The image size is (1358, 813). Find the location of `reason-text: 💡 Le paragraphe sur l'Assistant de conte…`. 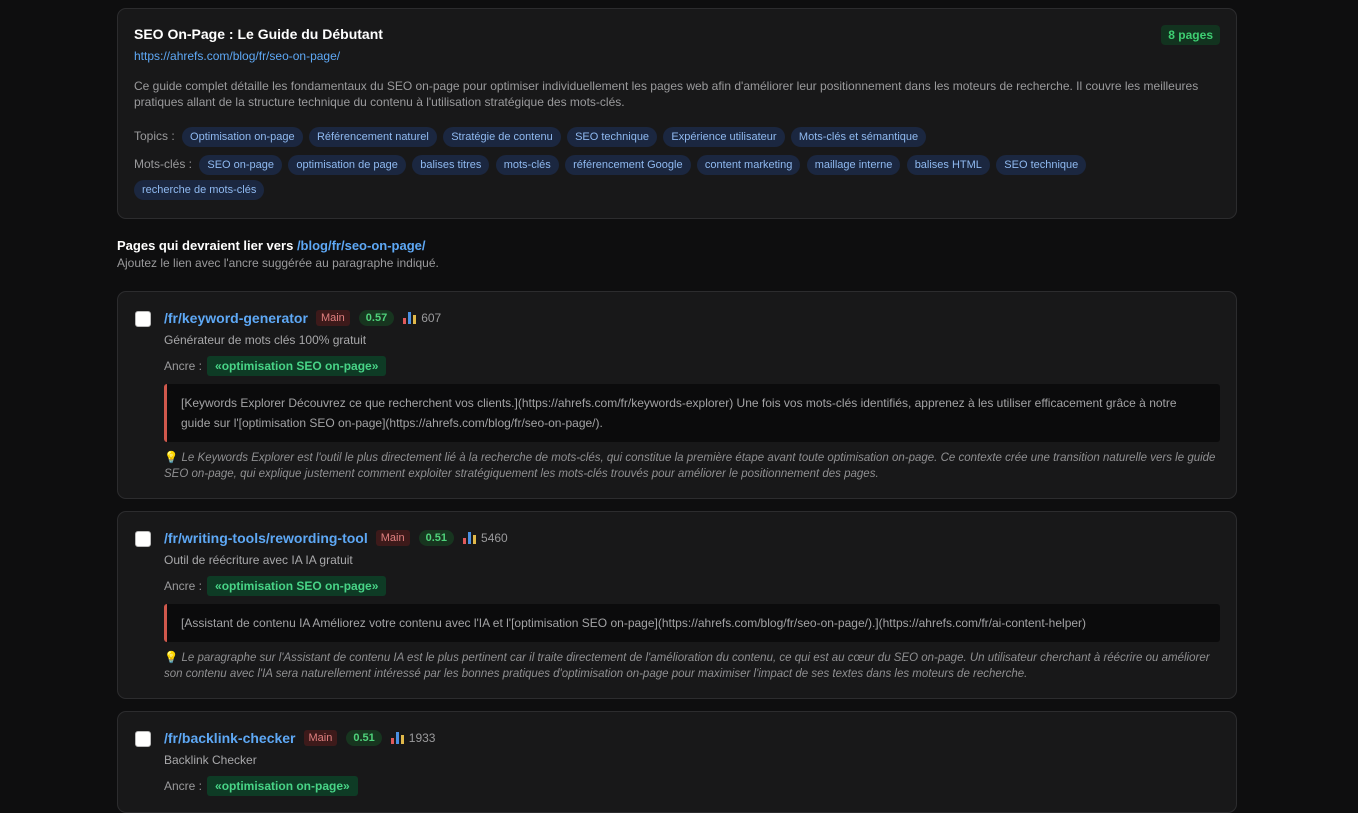

reason-text: 💡 Le paragraphe sur l'Assistant de conte… is located at coordinates (692, 666).